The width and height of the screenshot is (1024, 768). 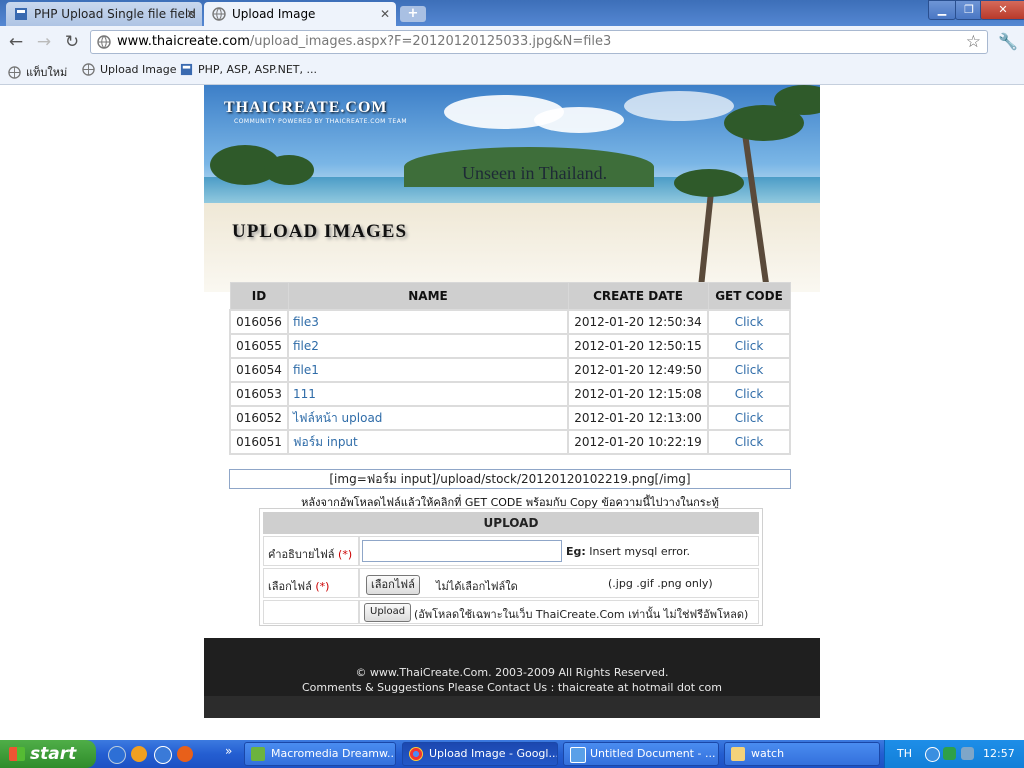 What do you see at coordinates (117, 755) in the screenshot?
I see `ie-icon` at bounding box center [117, 755].